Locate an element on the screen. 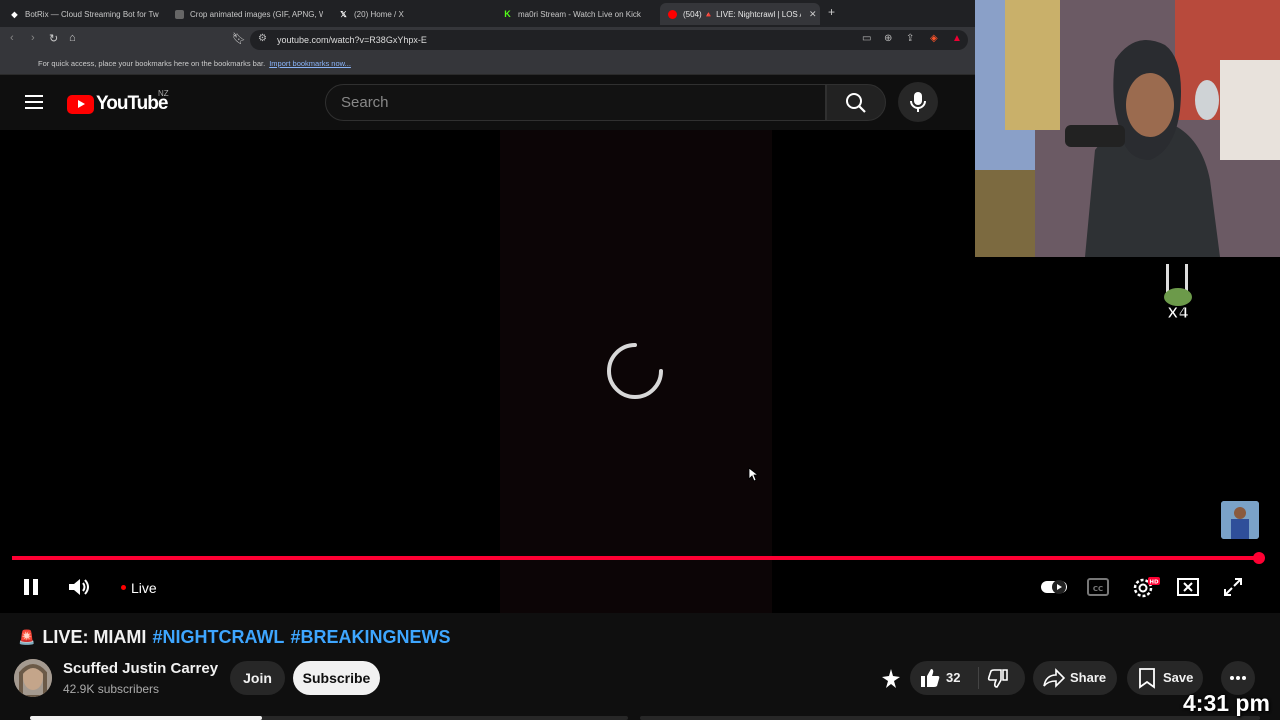  hashtag-link: #BREAKINGNEWS is located at coordinates (370, 637).